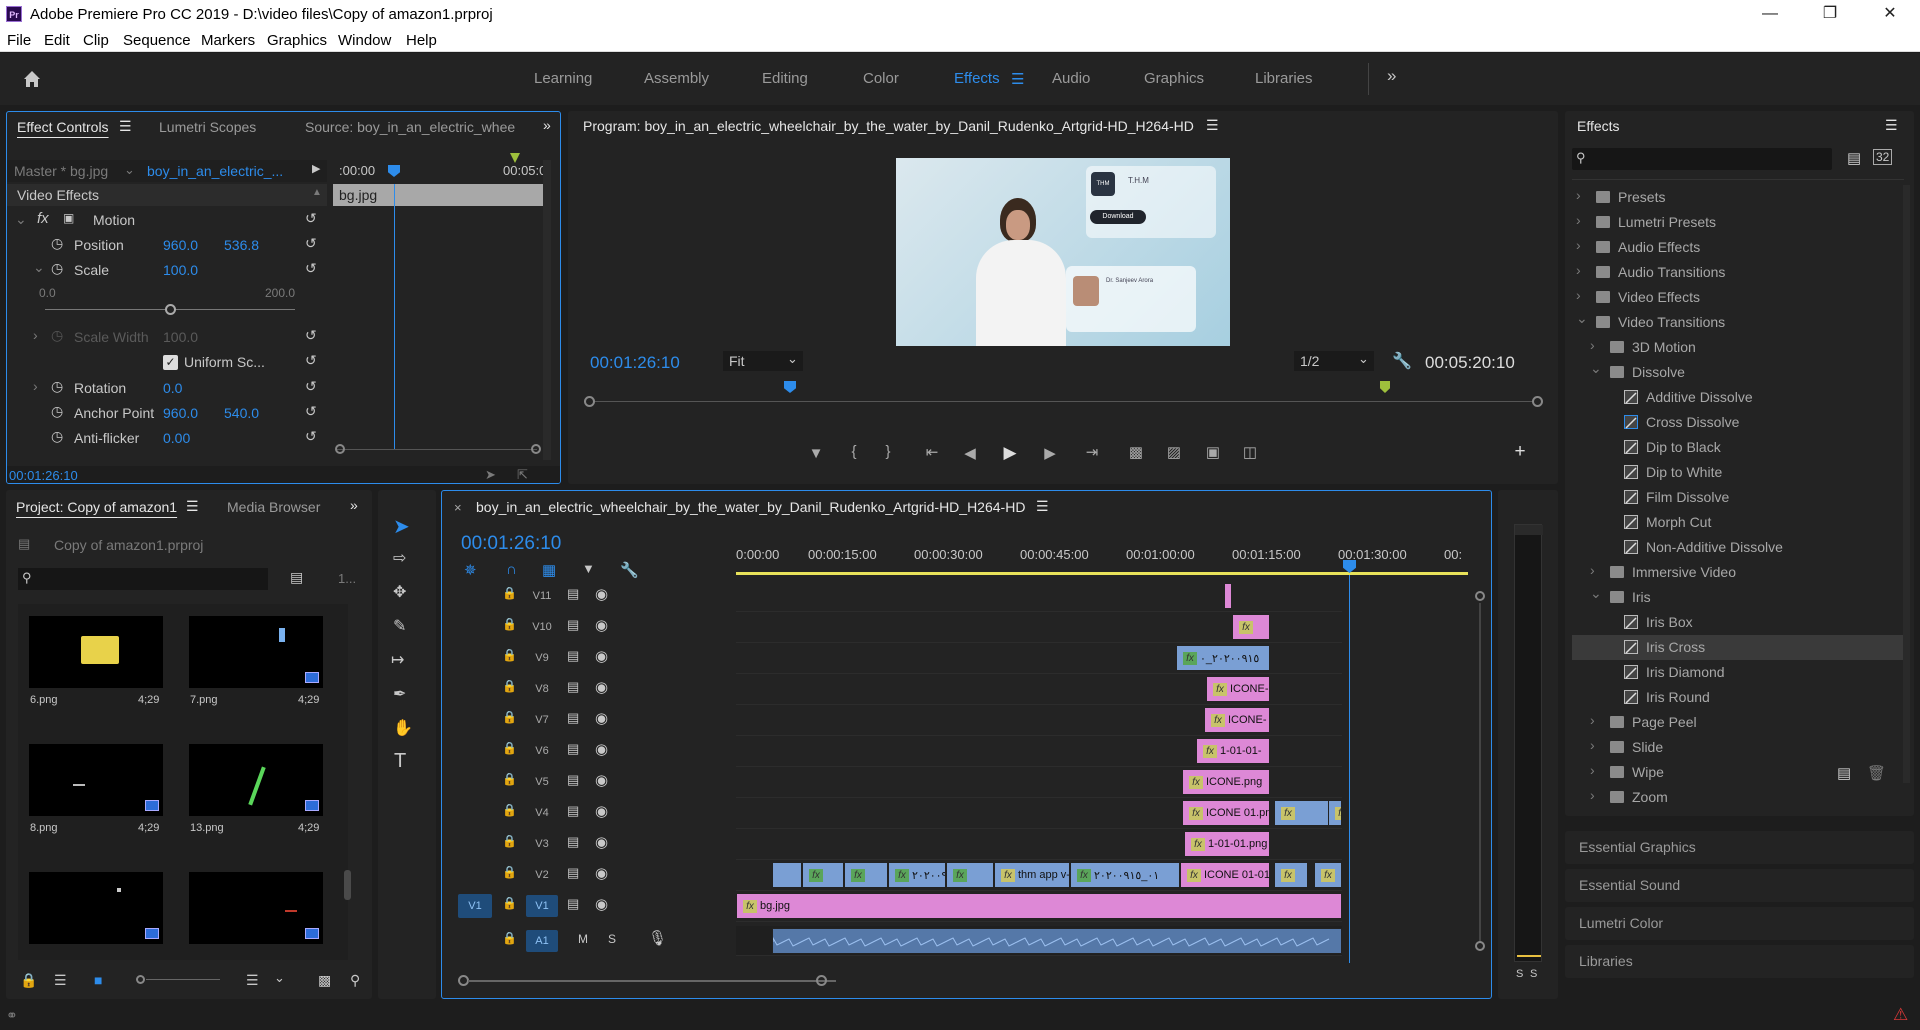  I want to click on menu-file: File, so click(19, 40).